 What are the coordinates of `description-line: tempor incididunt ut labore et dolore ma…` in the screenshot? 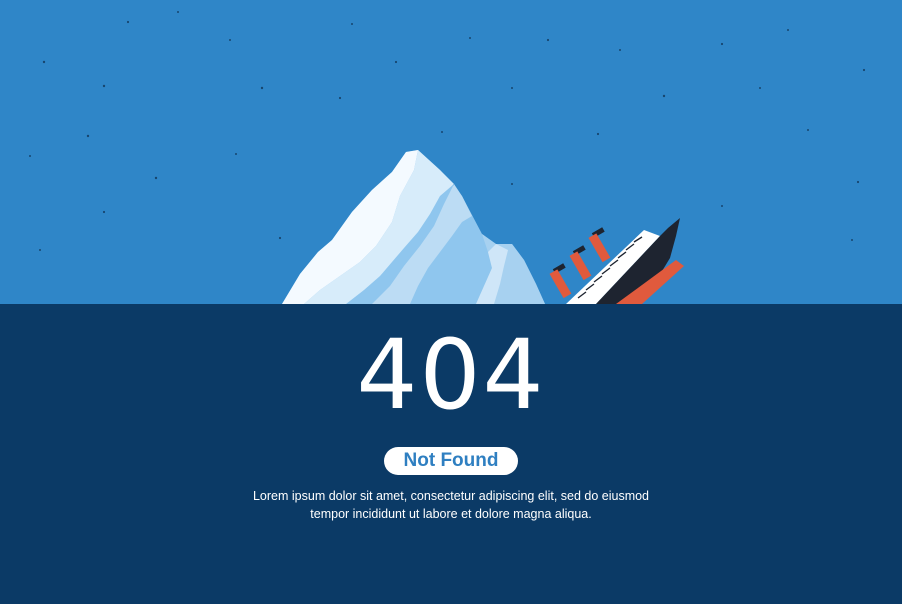 It's located at (451, 514).